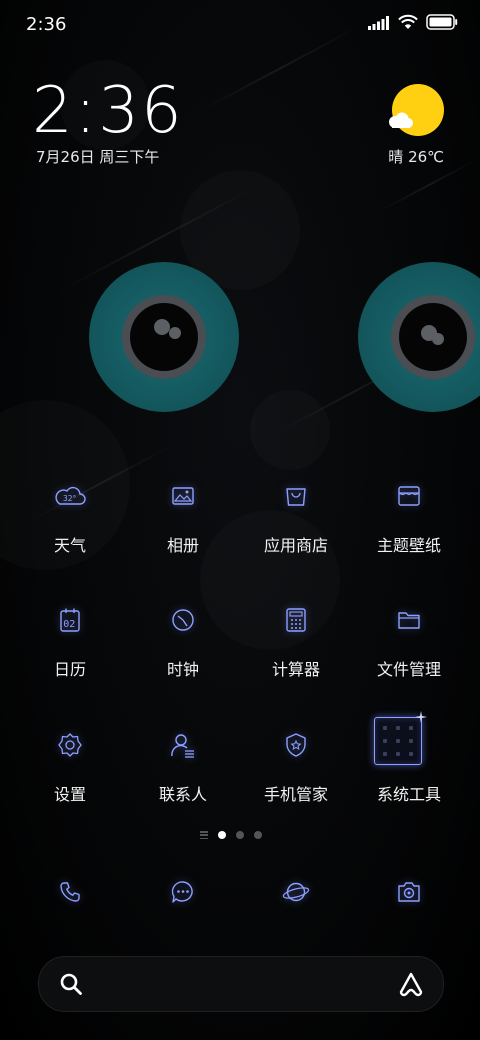 Image resolution: width=480 pixels, height=1040 pixels. What do you see at coordinates (182, 794) in the screenshot?
I see `app-label: 联系人` at bounding box center [182, 794].